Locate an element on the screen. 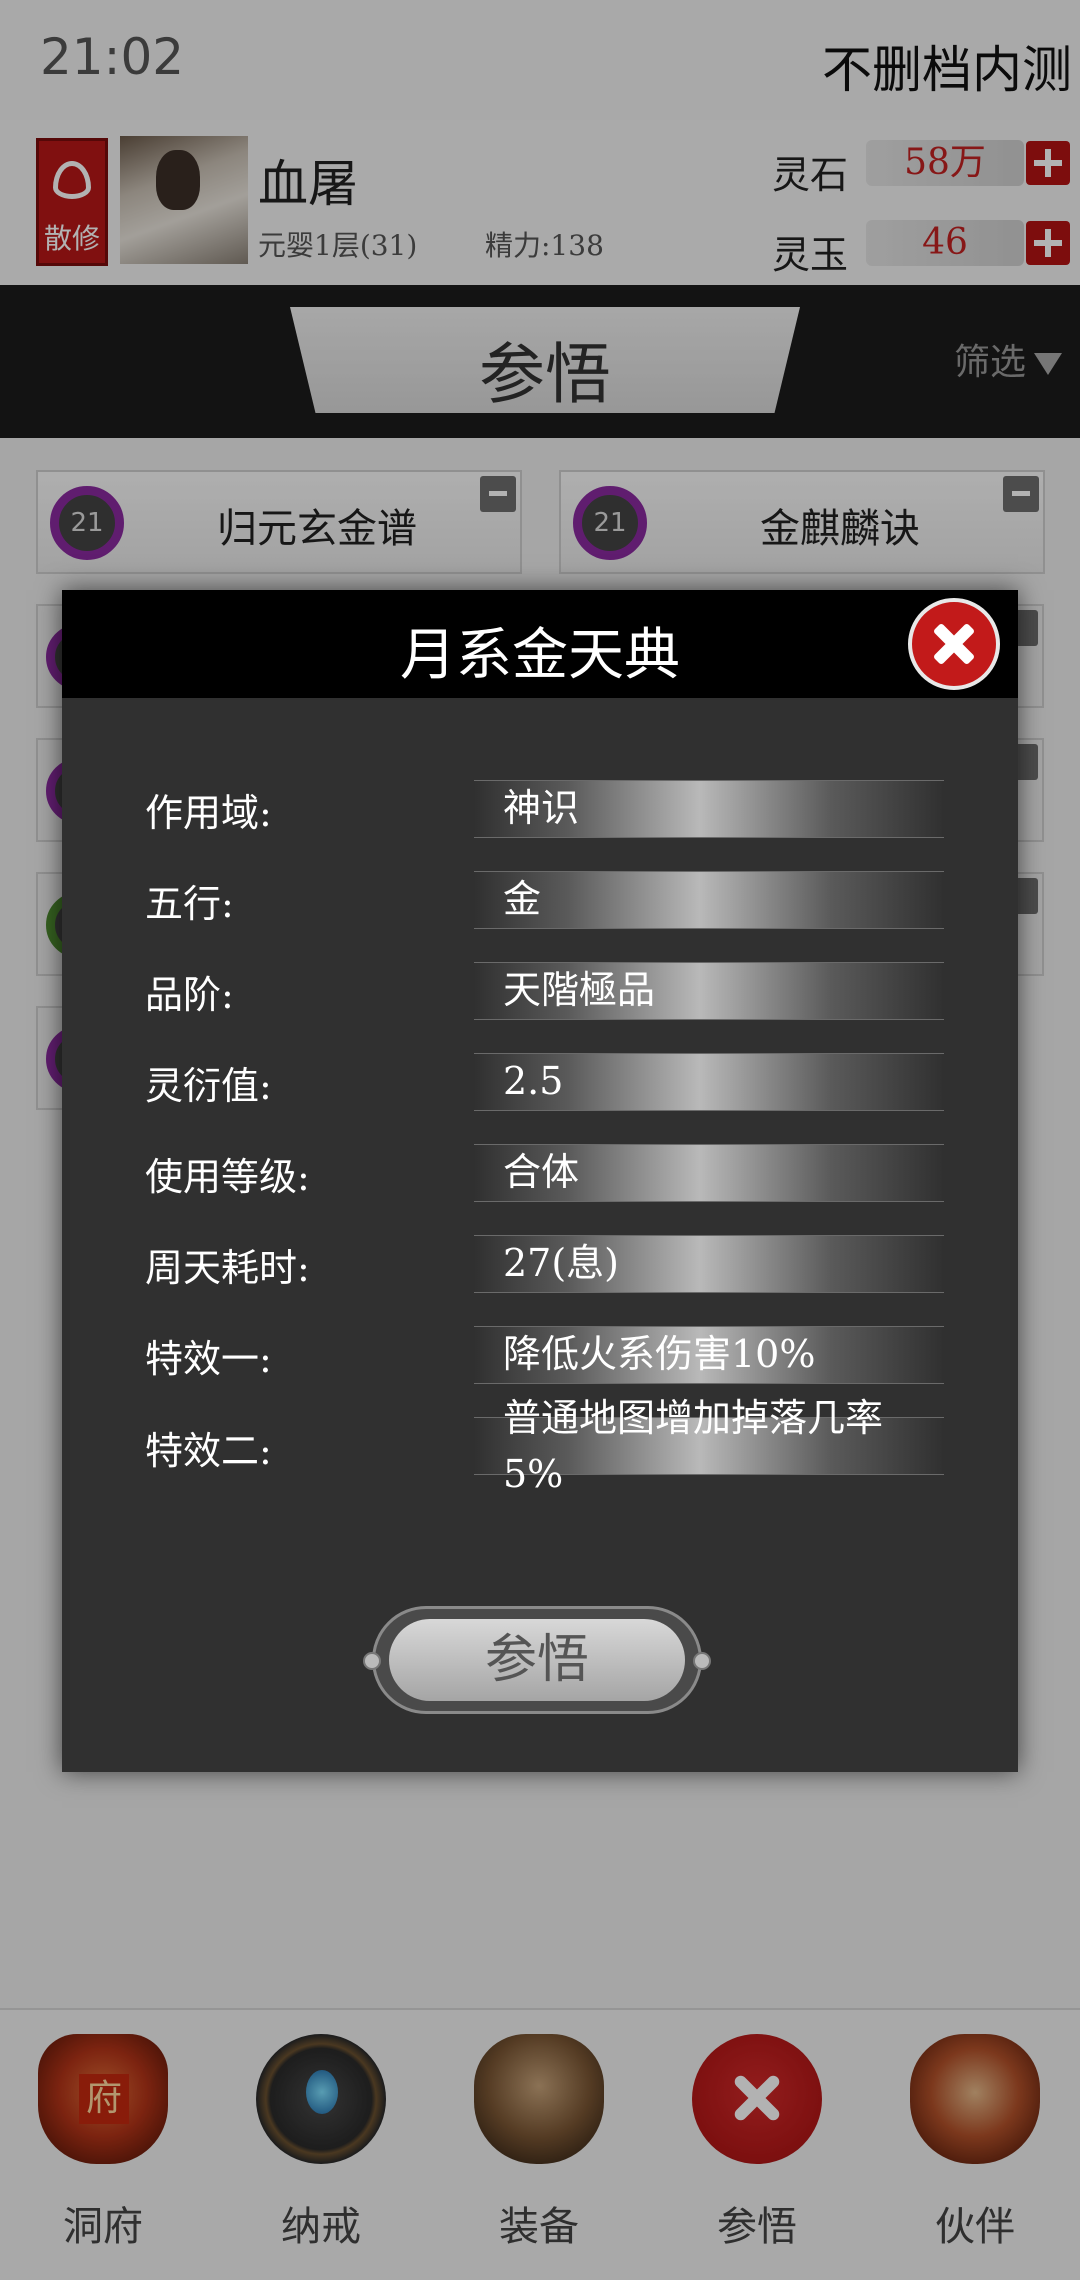 This screenshot has width=1080, height=2280. prop-label-grade: 品阶: is located at coordinates (189, 995).